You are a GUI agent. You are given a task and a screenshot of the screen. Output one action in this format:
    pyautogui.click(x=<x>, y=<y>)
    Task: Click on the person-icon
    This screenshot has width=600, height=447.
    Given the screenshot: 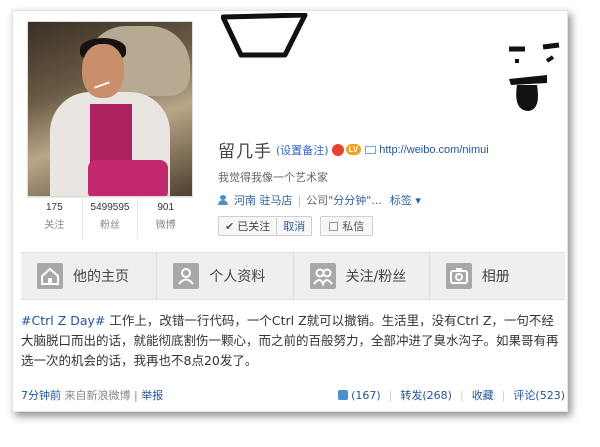 What is the action you would take?
    pyautogui.click(x=223, y=200)
    